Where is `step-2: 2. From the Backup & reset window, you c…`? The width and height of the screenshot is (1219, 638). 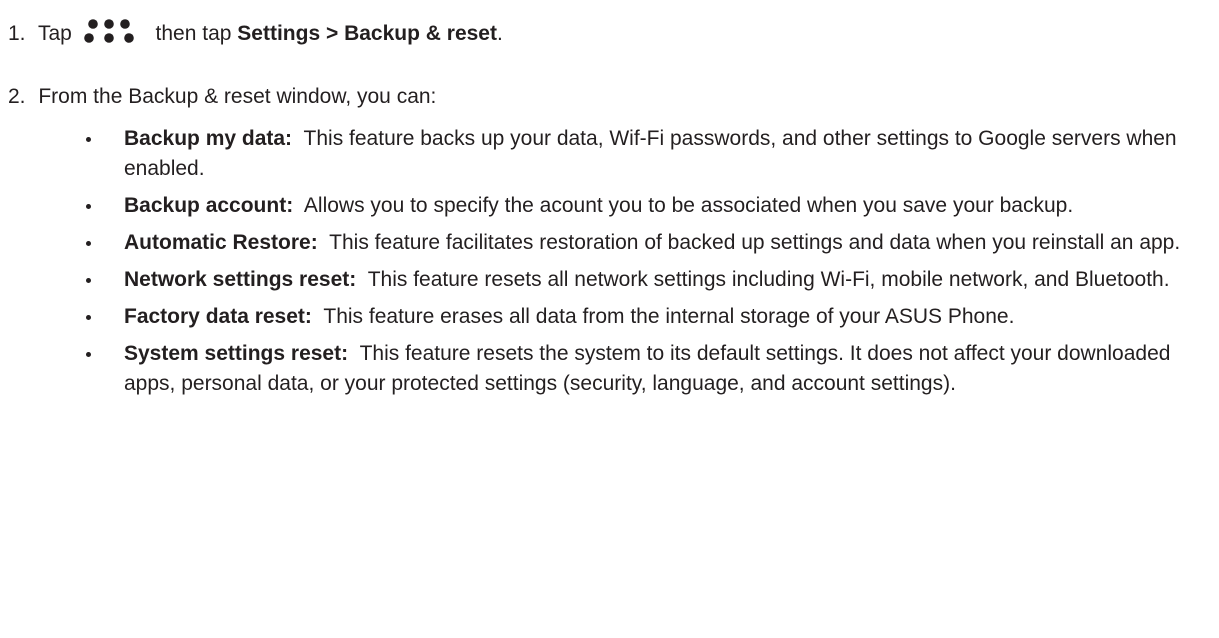 step-2: 2. From the Backup & reset window, you c… is located at coordinates (222, 97).